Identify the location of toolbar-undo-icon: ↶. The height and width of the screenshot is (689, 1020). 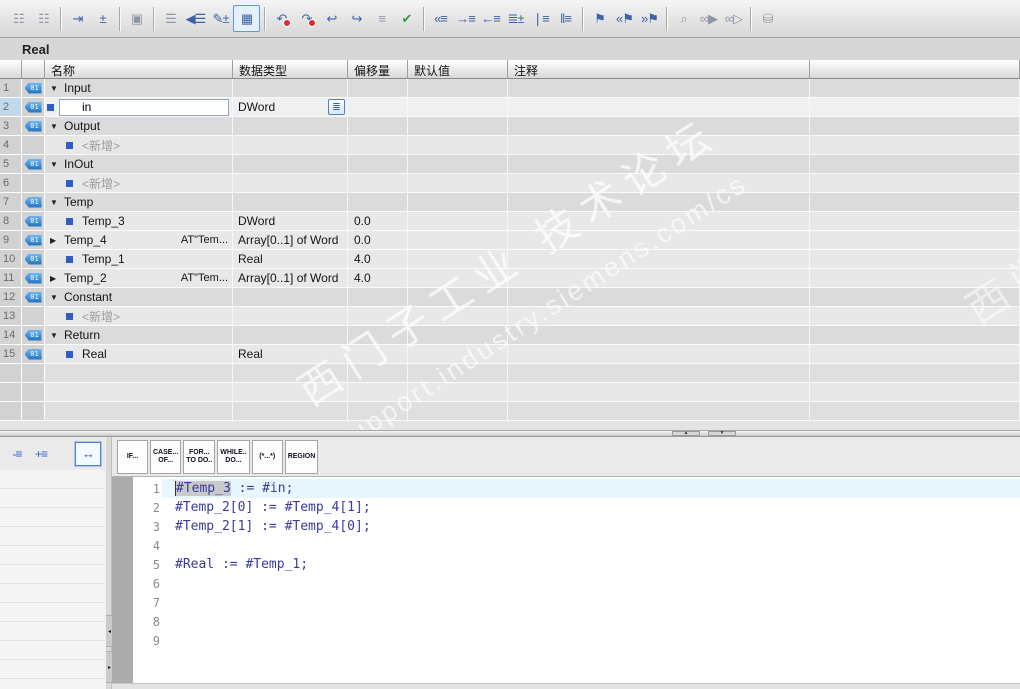
(281, 18).